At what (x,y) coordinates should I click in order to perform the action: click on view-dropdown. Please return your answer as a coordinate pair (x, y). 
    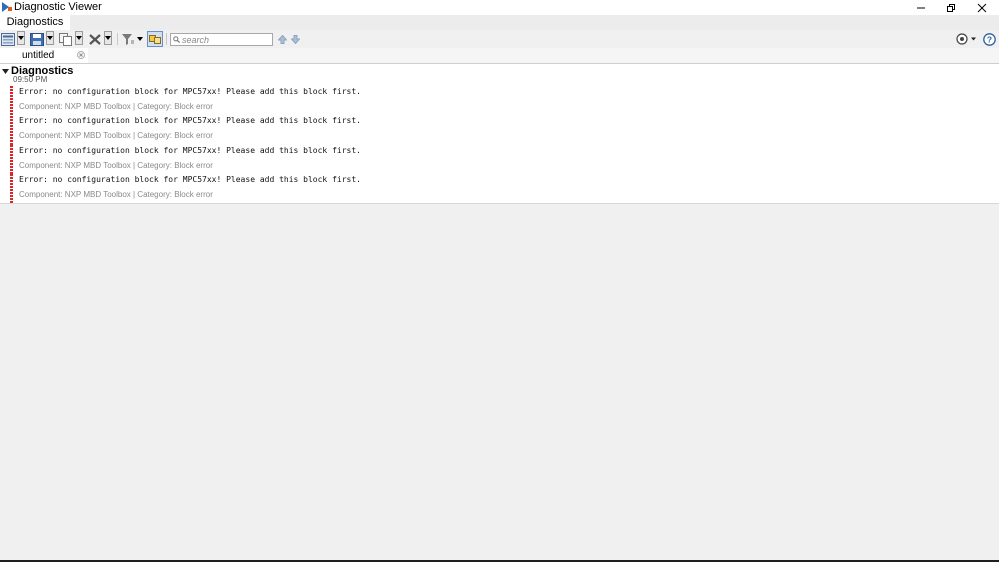
    Looking at the image, I should click on (21, 38).